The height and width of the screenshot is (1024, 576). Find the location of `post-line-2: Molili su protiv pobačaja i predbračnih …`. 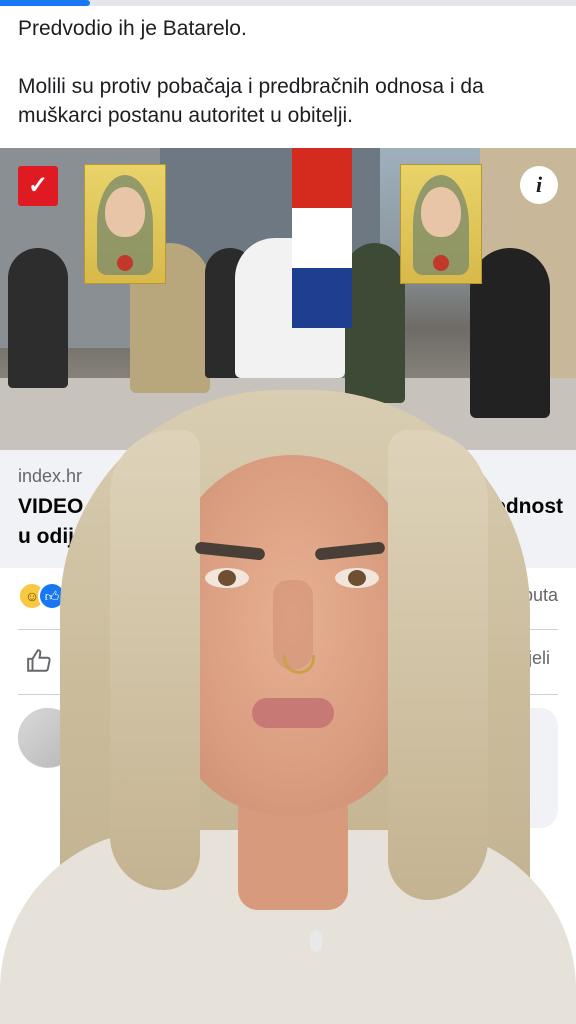

post-line-2: Molili su protiv pobačaja i predbračnih … is located at coordinates (251, 101).